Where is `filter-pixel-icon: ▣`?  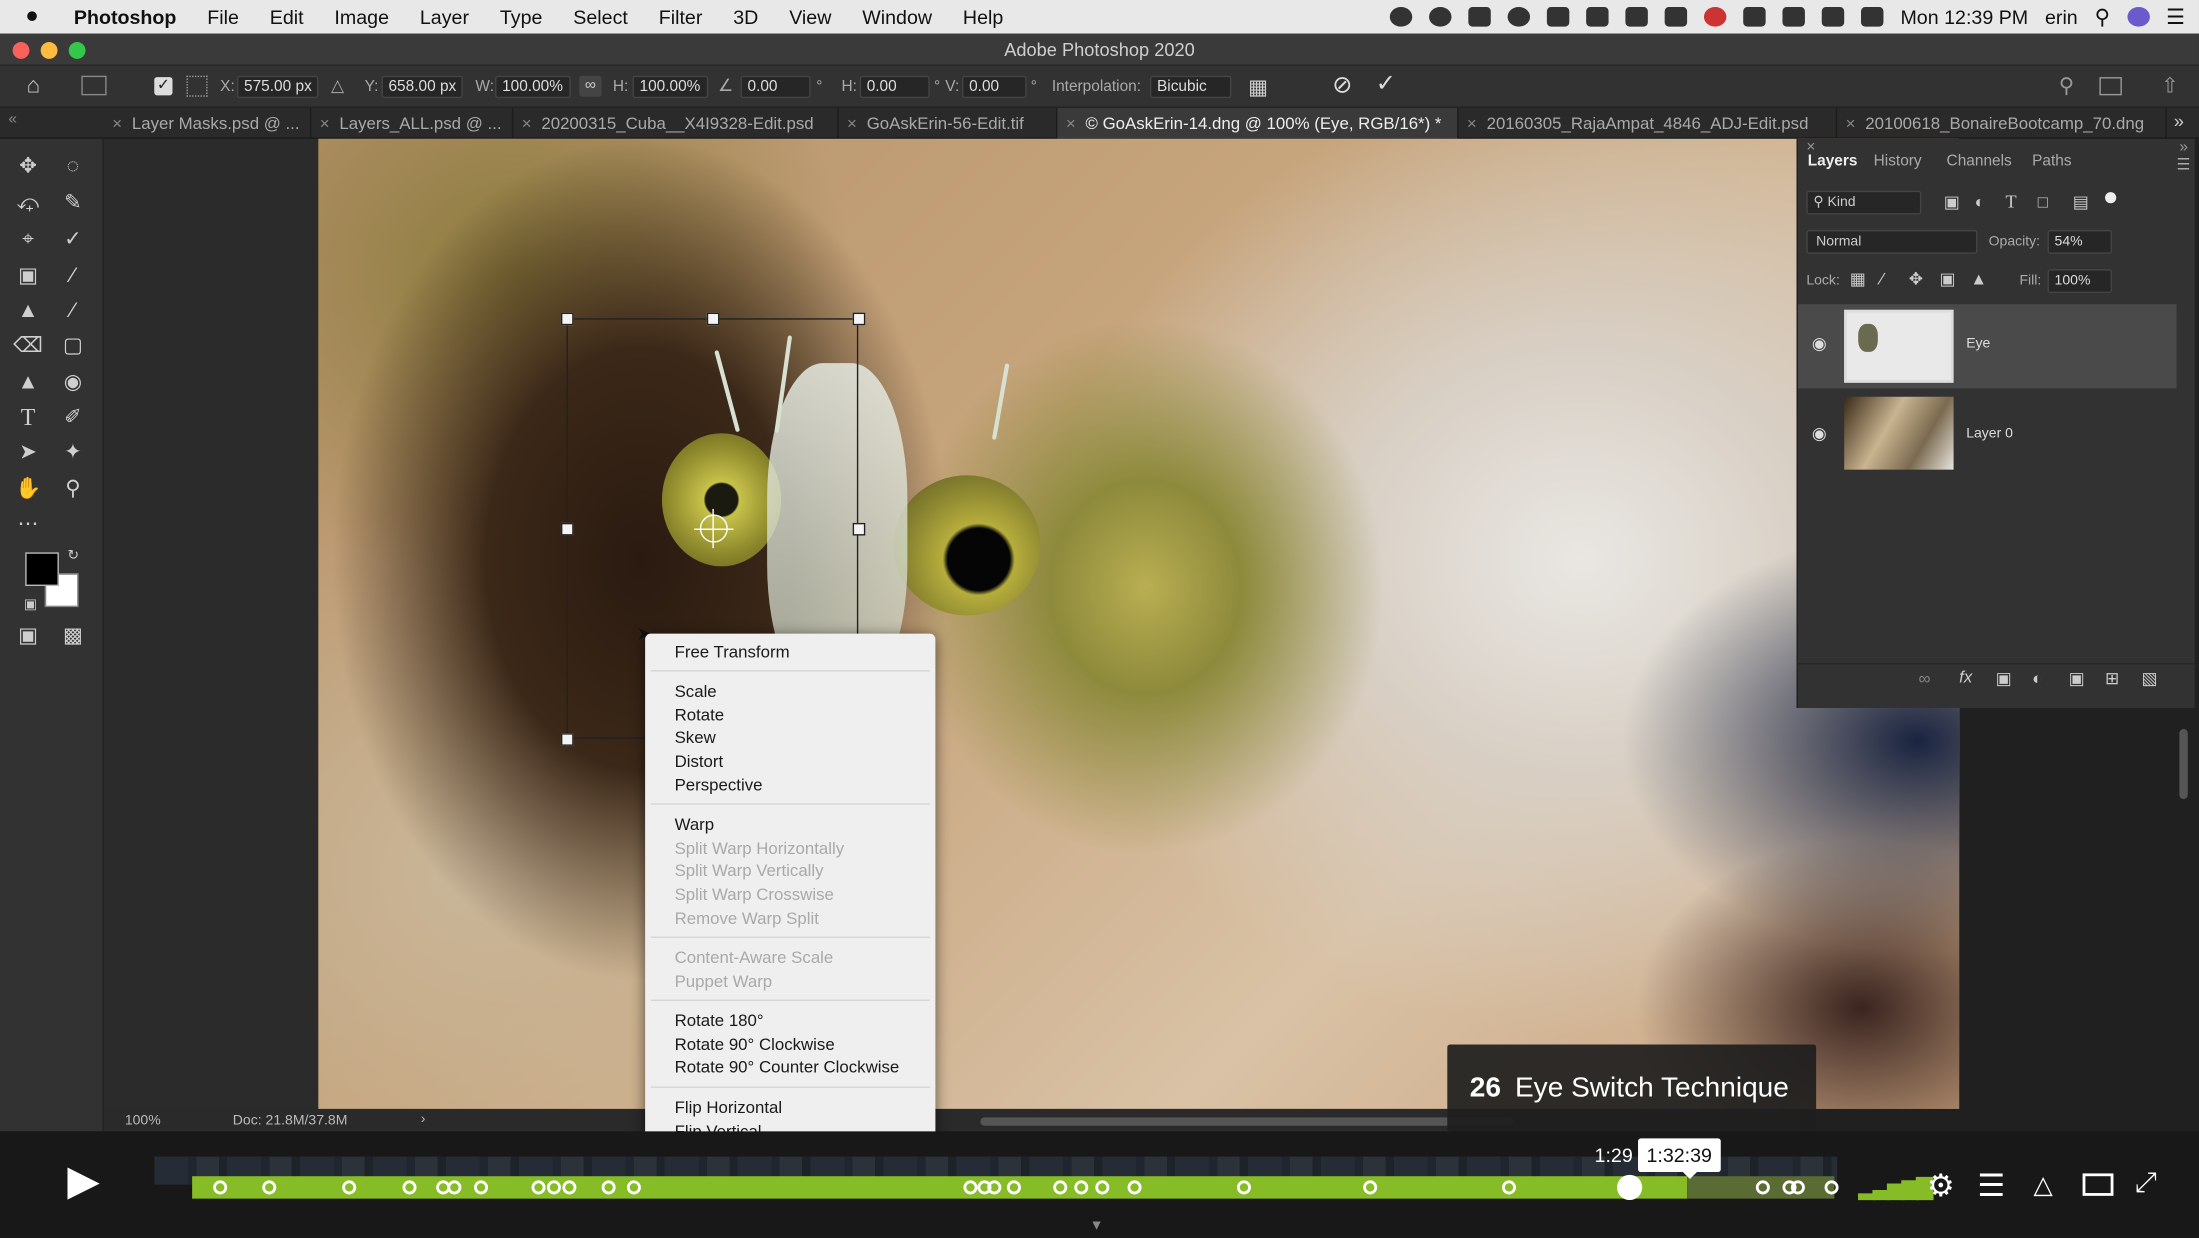 filter-pixel-icon: ▣ is located at coordinates (1952, 202).